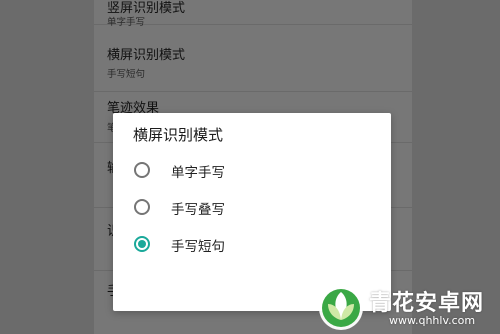  What do you see at coordinates (250, 170) in the screenshot?
I see `option-single-char: 单字手写` at bounding box center [250, 170].